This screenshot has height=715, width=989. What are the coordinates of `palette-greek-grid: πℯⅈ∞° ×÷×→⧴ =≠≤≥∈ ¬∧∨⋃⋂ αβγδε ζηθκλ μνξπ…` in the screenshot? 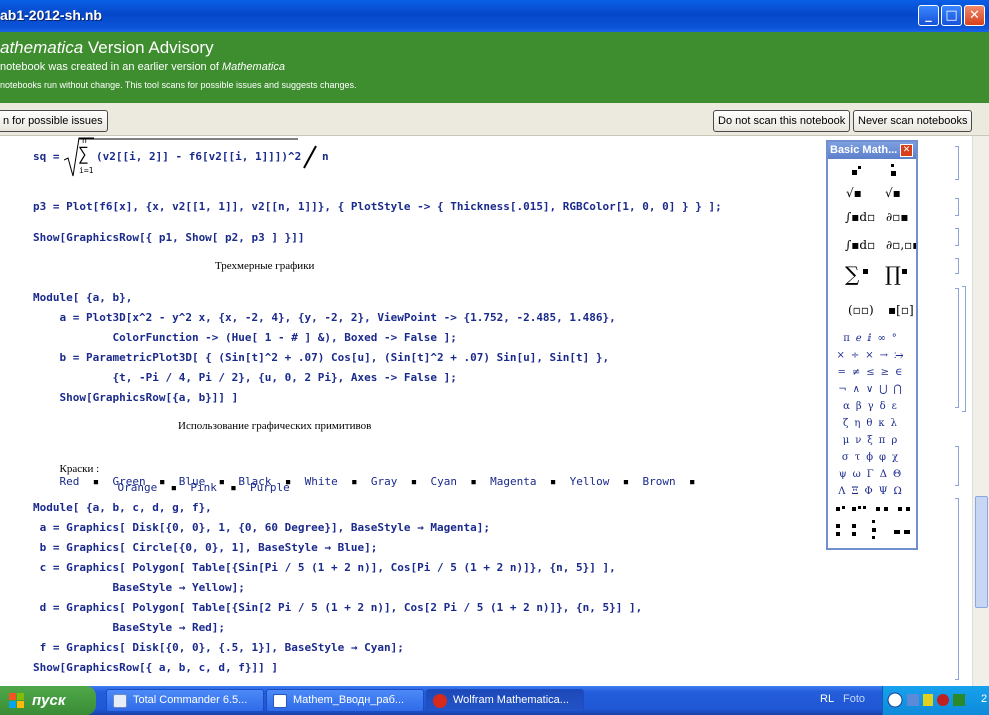 It's located at (873, 415).